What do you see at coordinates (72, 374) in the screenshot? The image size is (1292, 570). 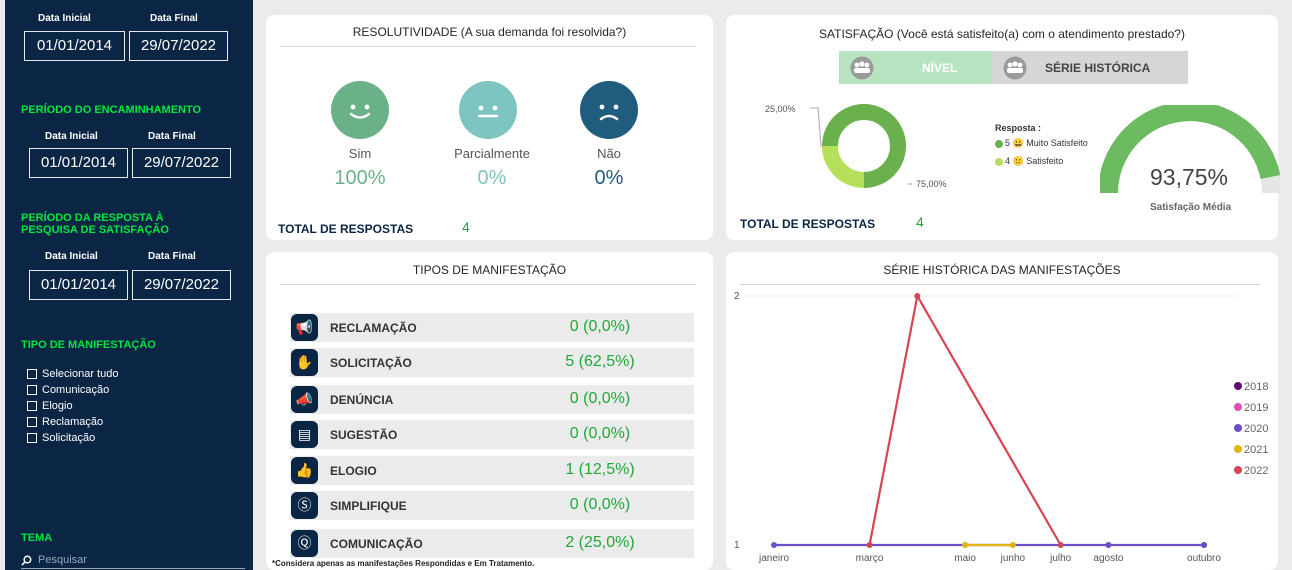 I see `checkbox-select-all: Selecionar tudo` at bounding box center [72, 374].